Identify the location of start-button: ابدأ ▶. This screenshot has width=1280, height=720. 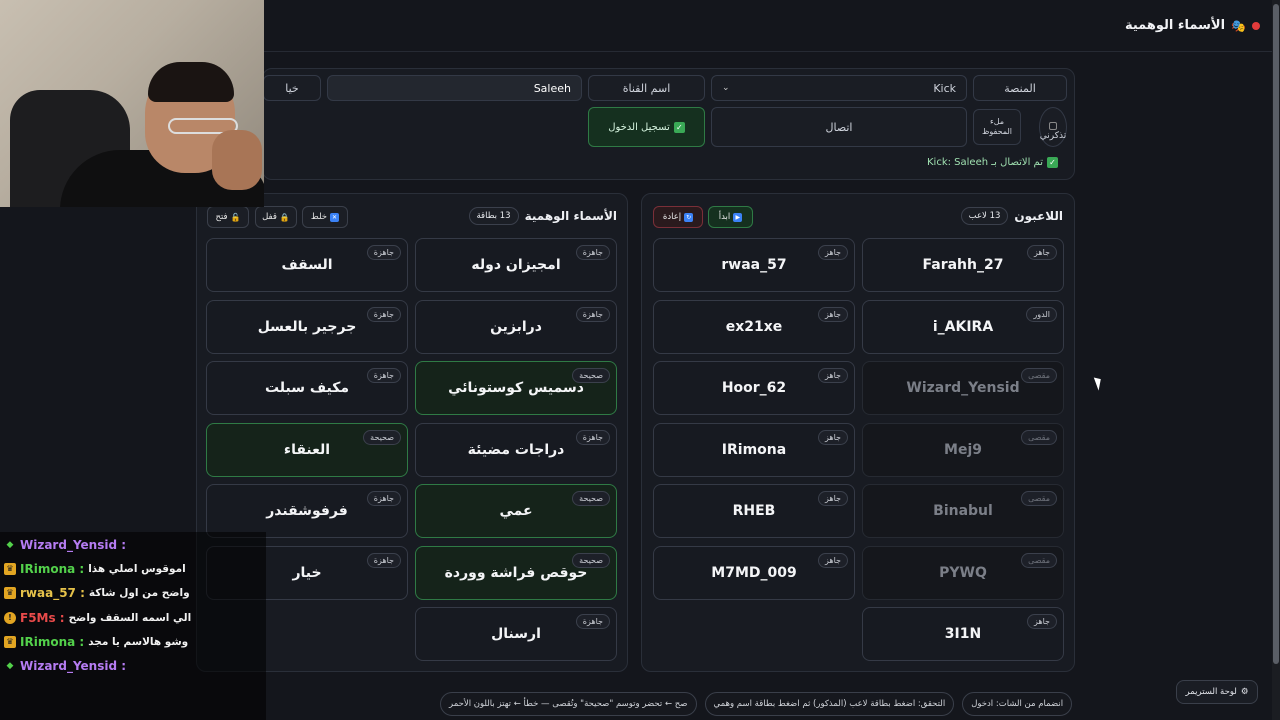
(730, 217).